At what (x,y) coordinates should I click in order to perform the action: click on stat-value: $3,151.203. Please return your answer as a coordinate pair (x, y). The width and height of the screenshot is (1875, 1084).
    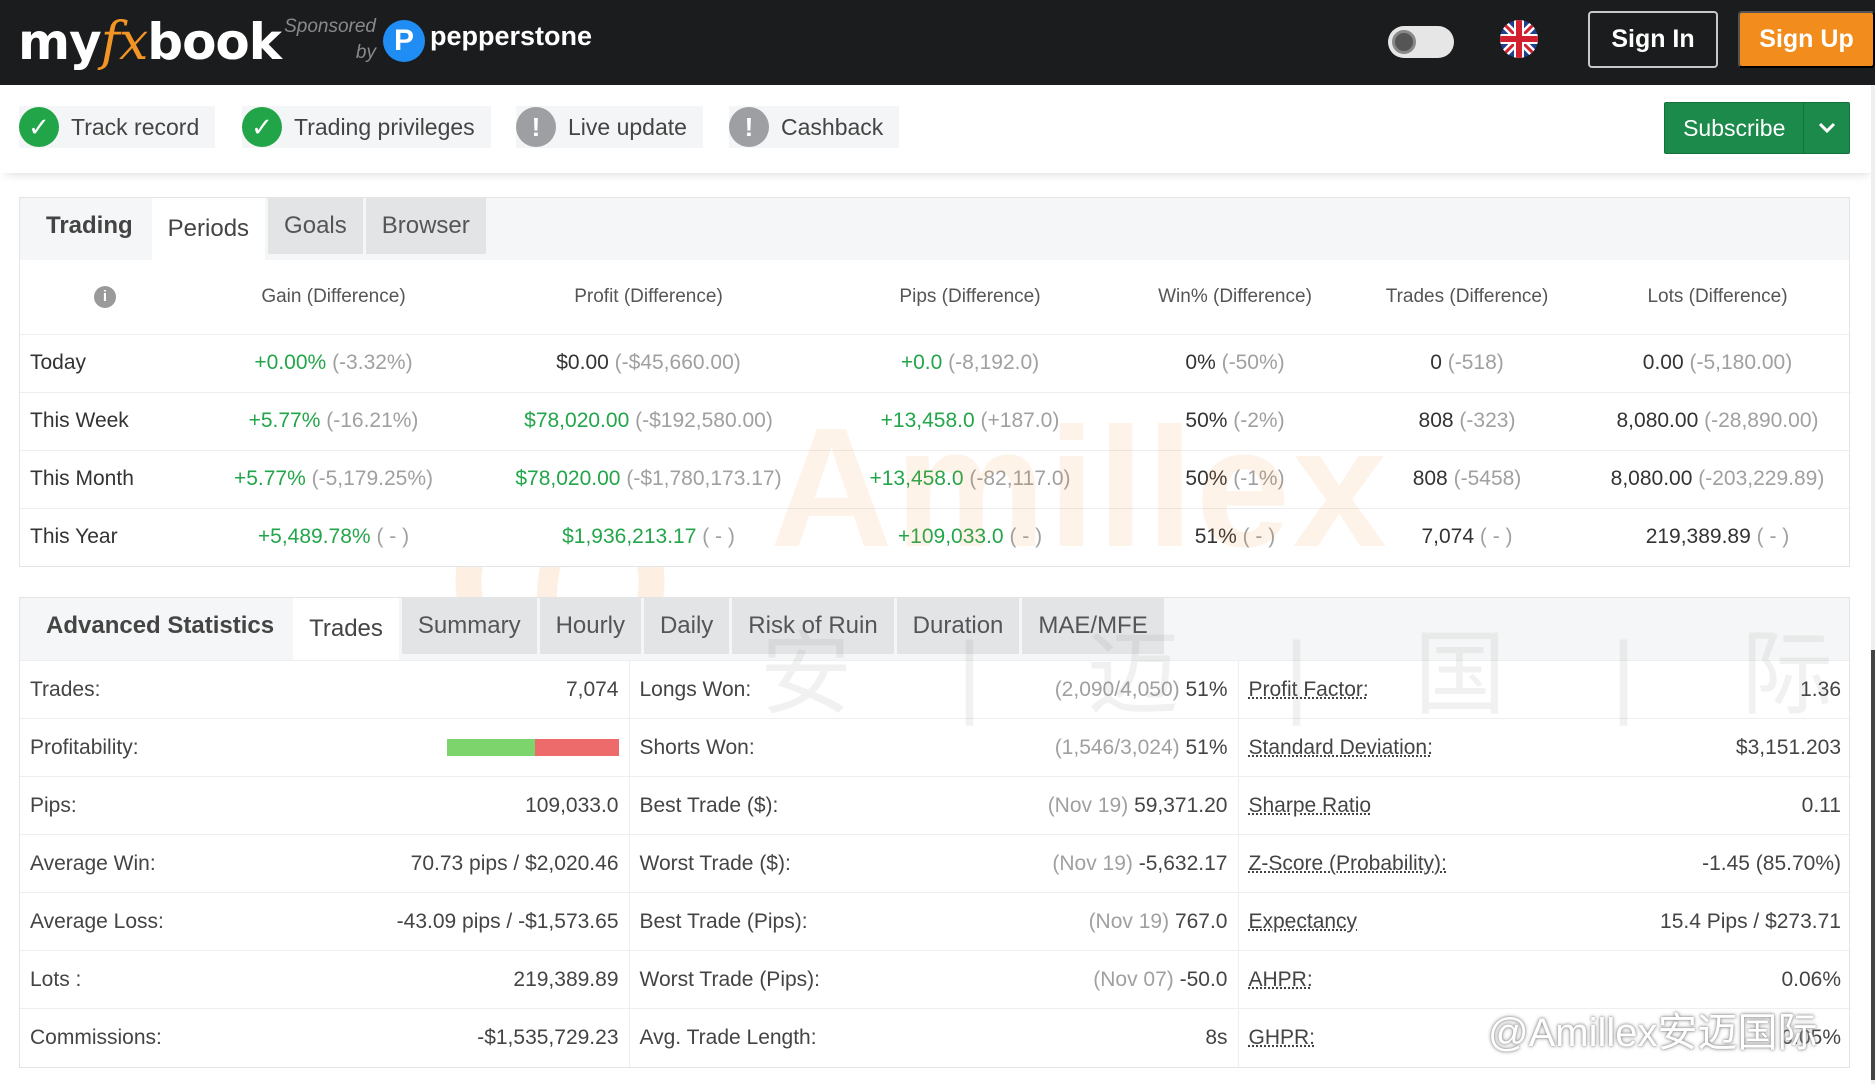
    Looking at the image, I should click on (1709, 747).